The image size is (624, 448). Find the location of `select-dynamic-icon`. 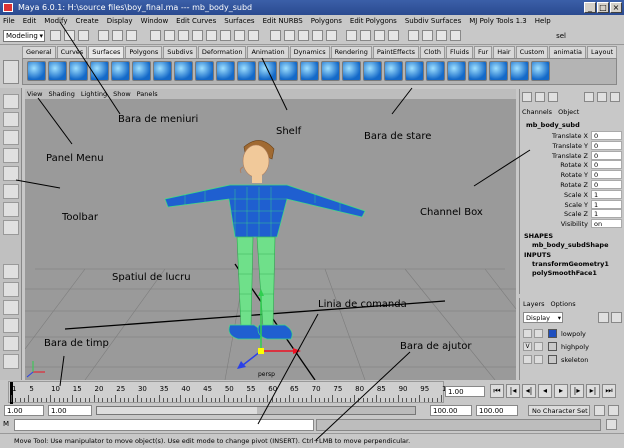

select-dynamic-icon is located at coordinates (239, 35).